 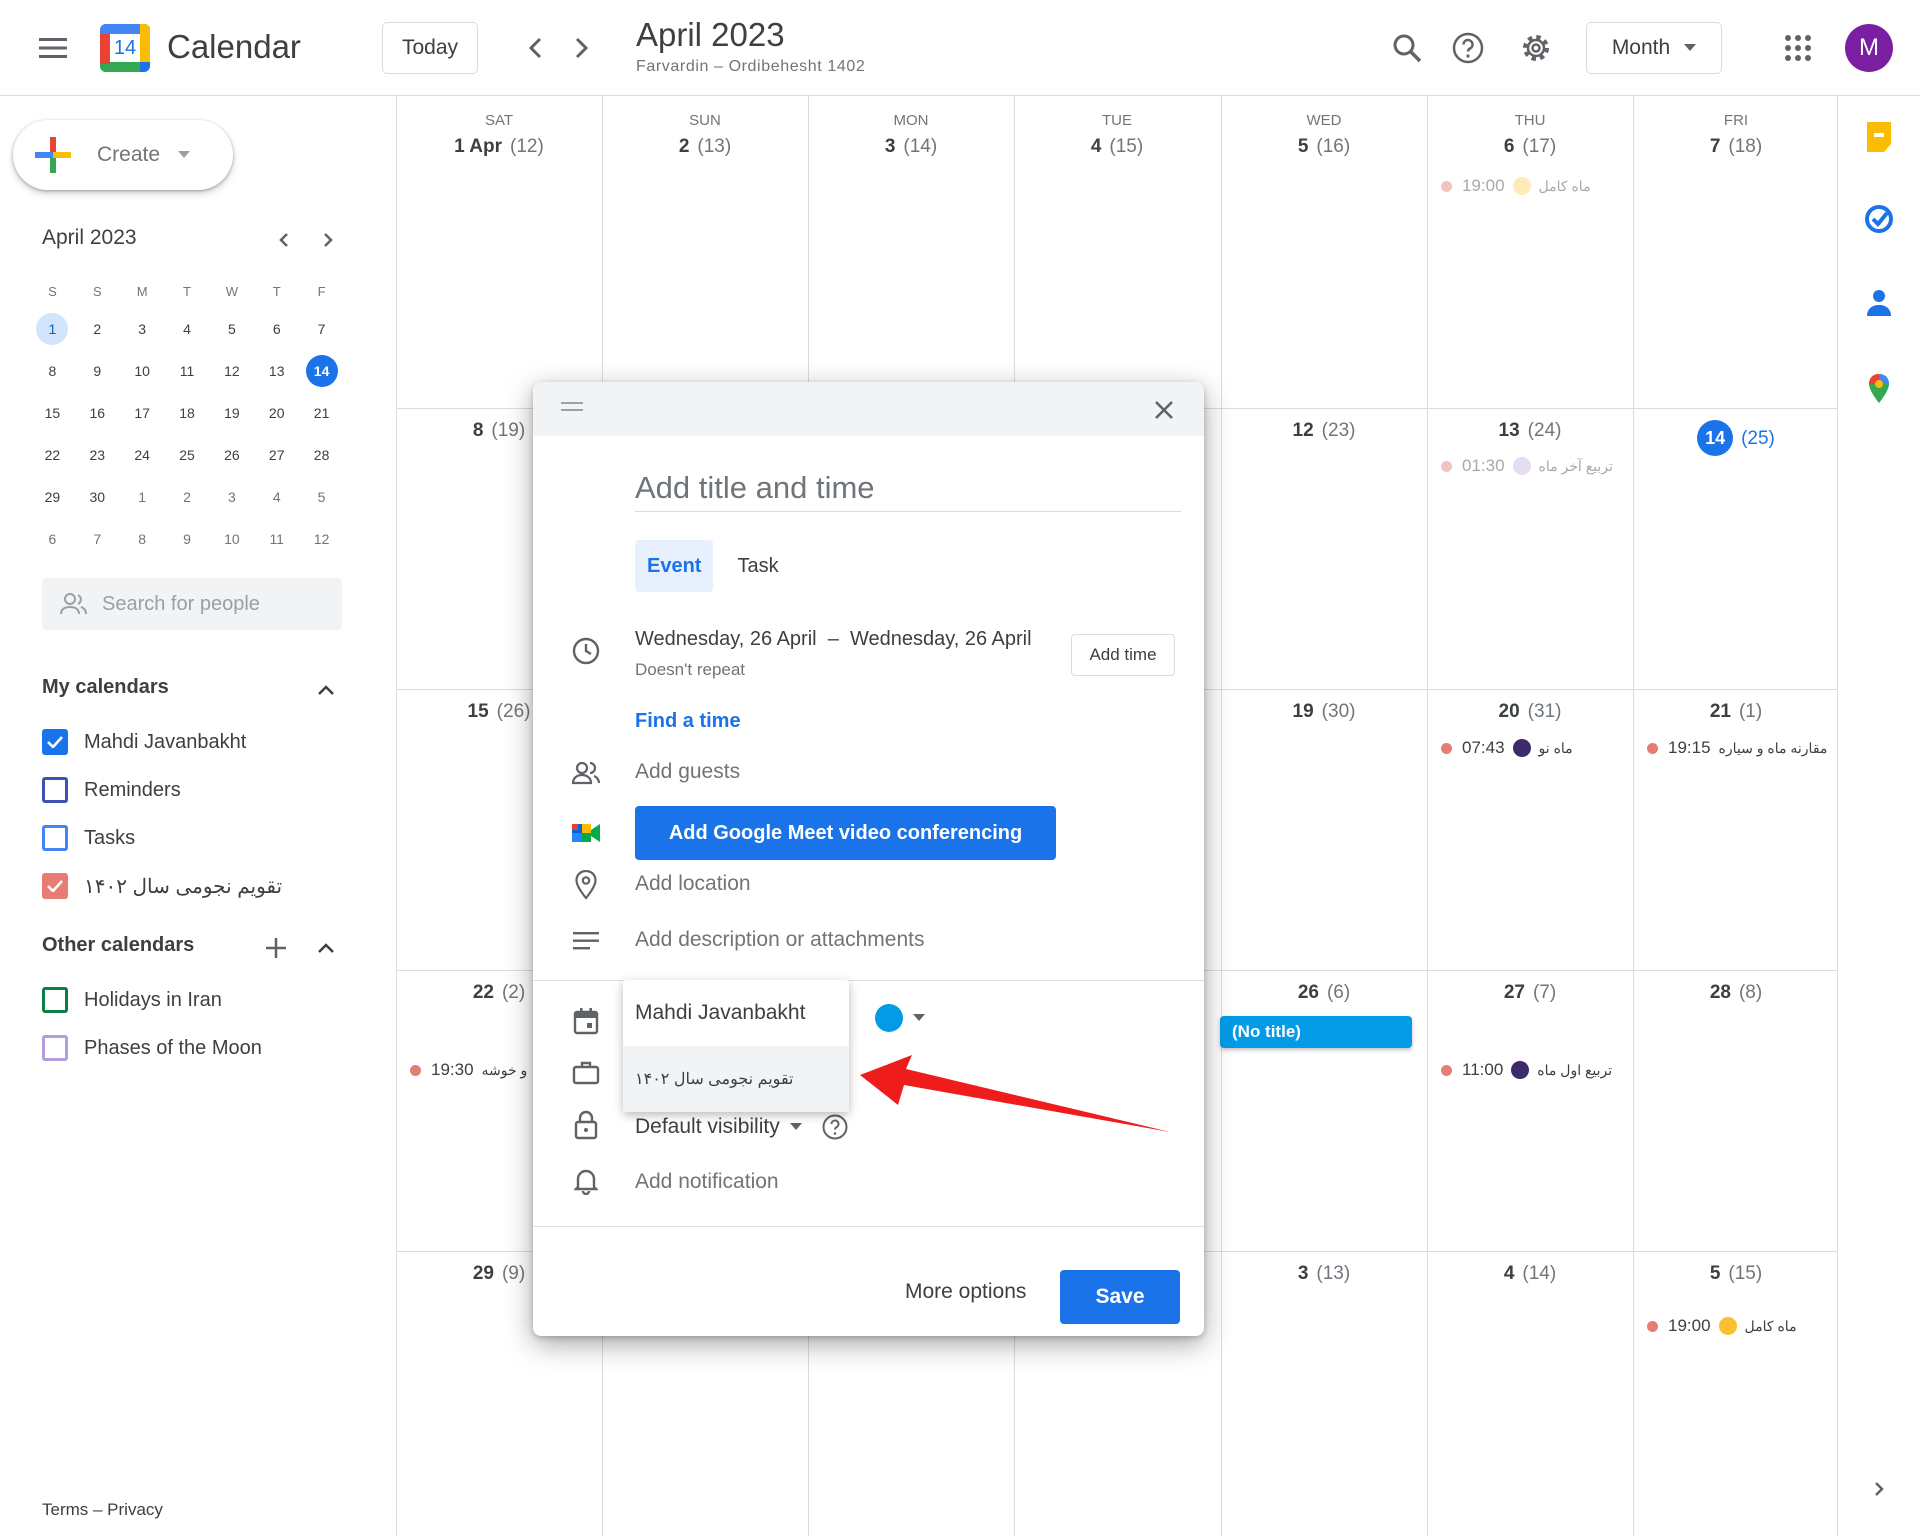 What do you see at coordinates (690, 670) in the screenshot?
I see `repeat-setting: Doesn't repeat` at bounding box center [690, 670].